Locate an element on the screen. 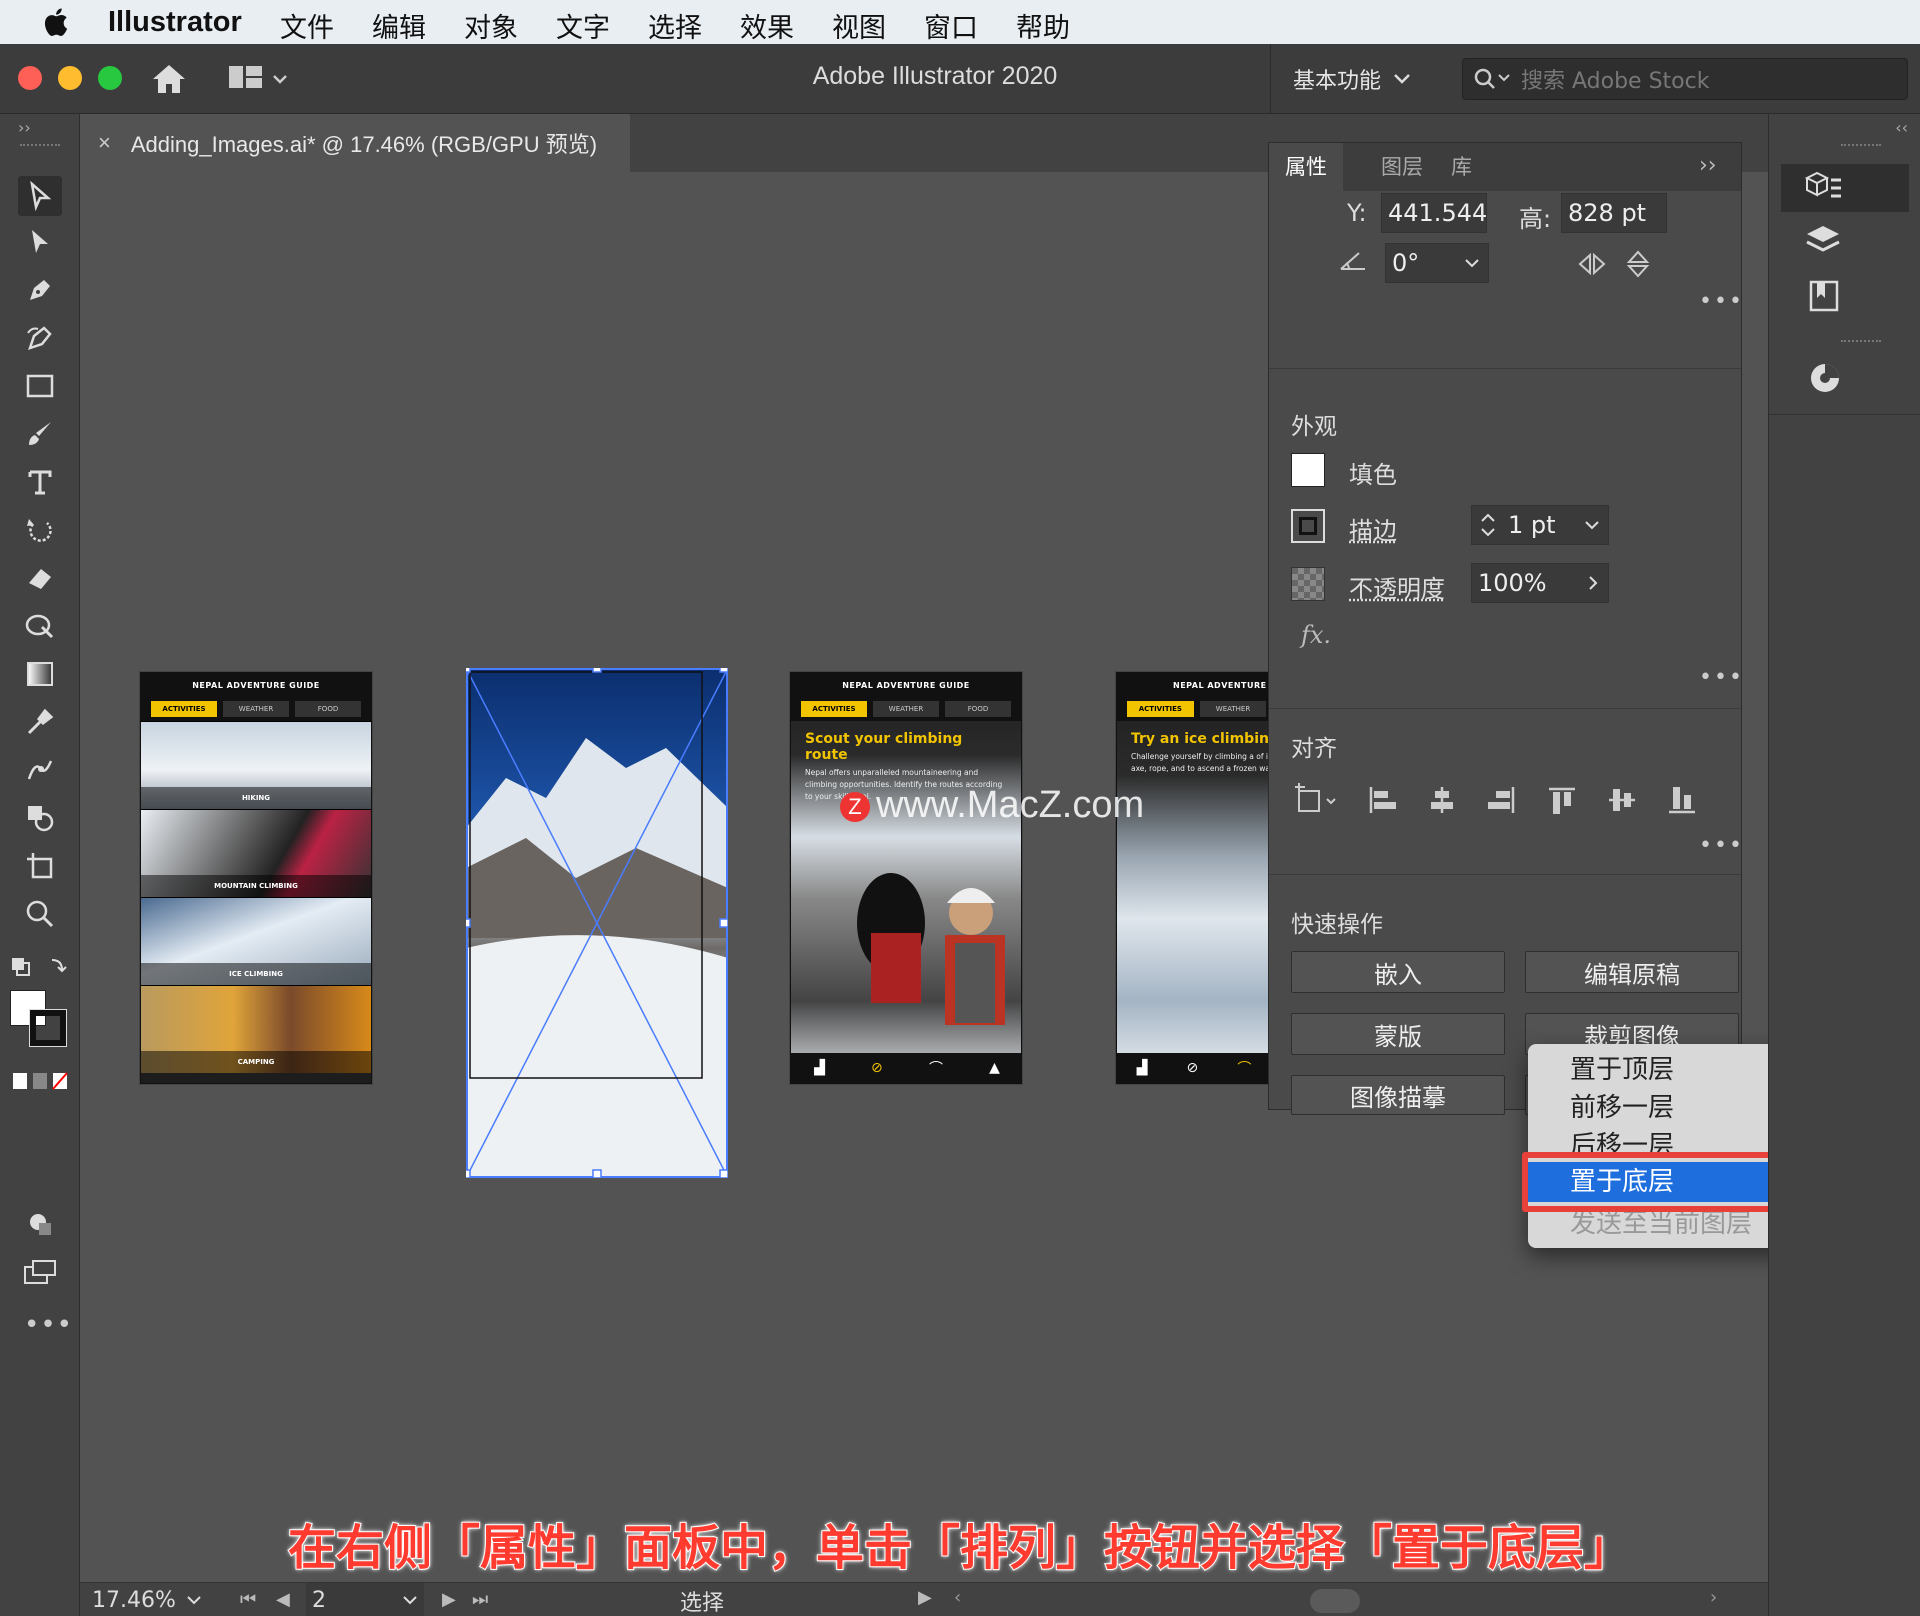 This screenshot has width=1920, height=1616. height-input: 828 pt is located at coordinates (1614, 213).